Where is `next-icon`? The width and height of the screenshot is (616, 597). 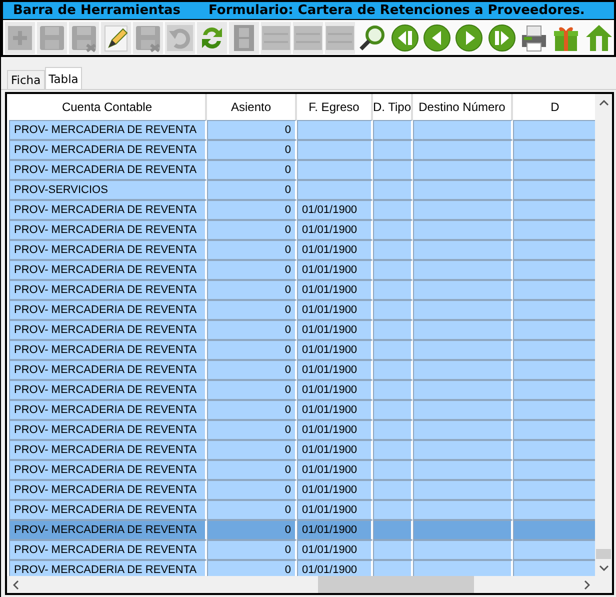
next-icon is located at coordinates (469, 38).